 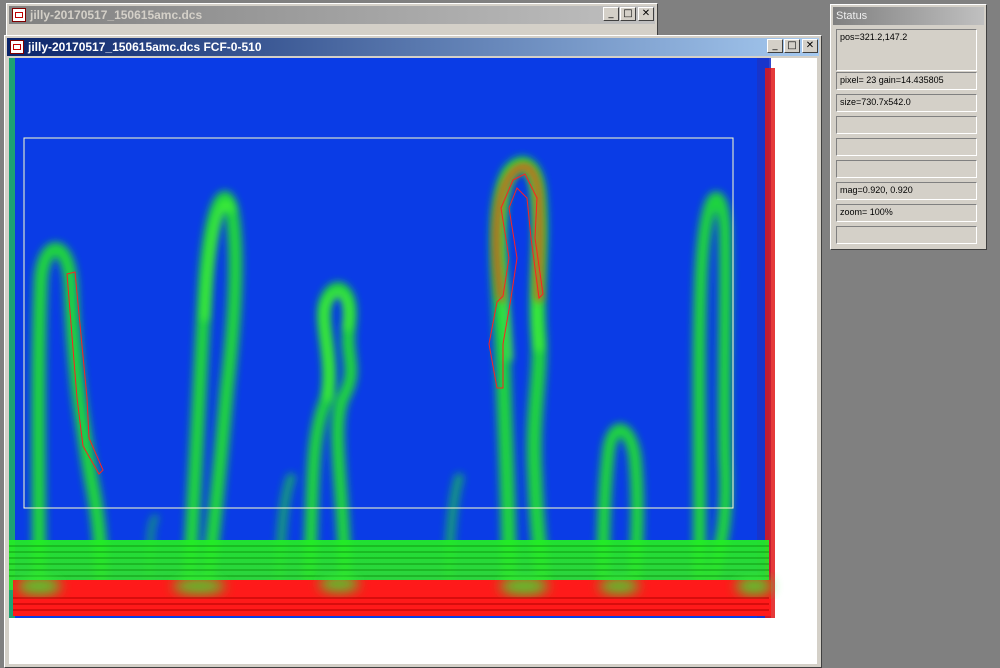 I want to click on status-pixel-gain: pixel= 23 gain=14.435805, so click(x=906, y=81).